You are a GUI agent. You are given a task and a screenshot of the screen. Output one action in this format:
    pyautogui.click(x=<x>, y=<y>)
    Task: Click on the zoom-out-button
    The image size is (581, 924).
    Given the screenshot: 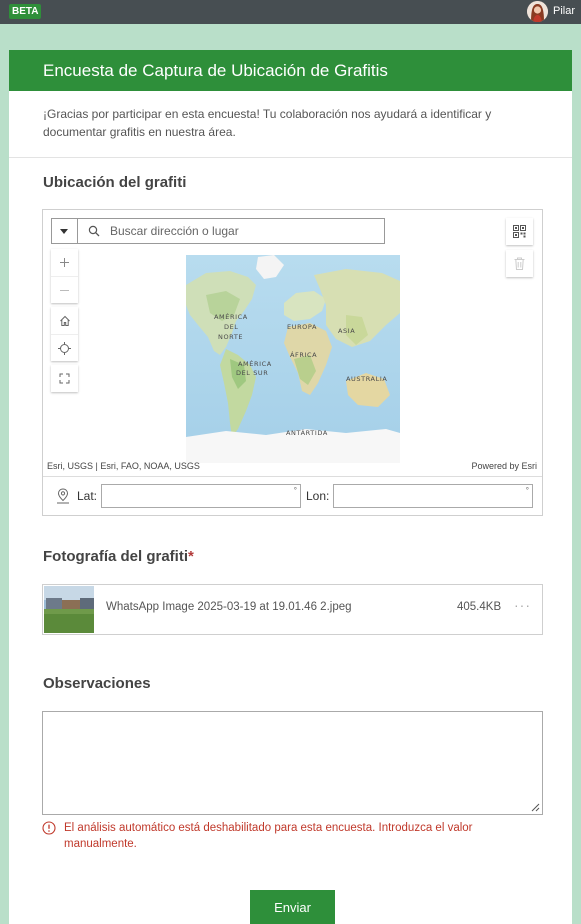 What is the action you would take?
    pyautogui.click(x=64, y=289)
    